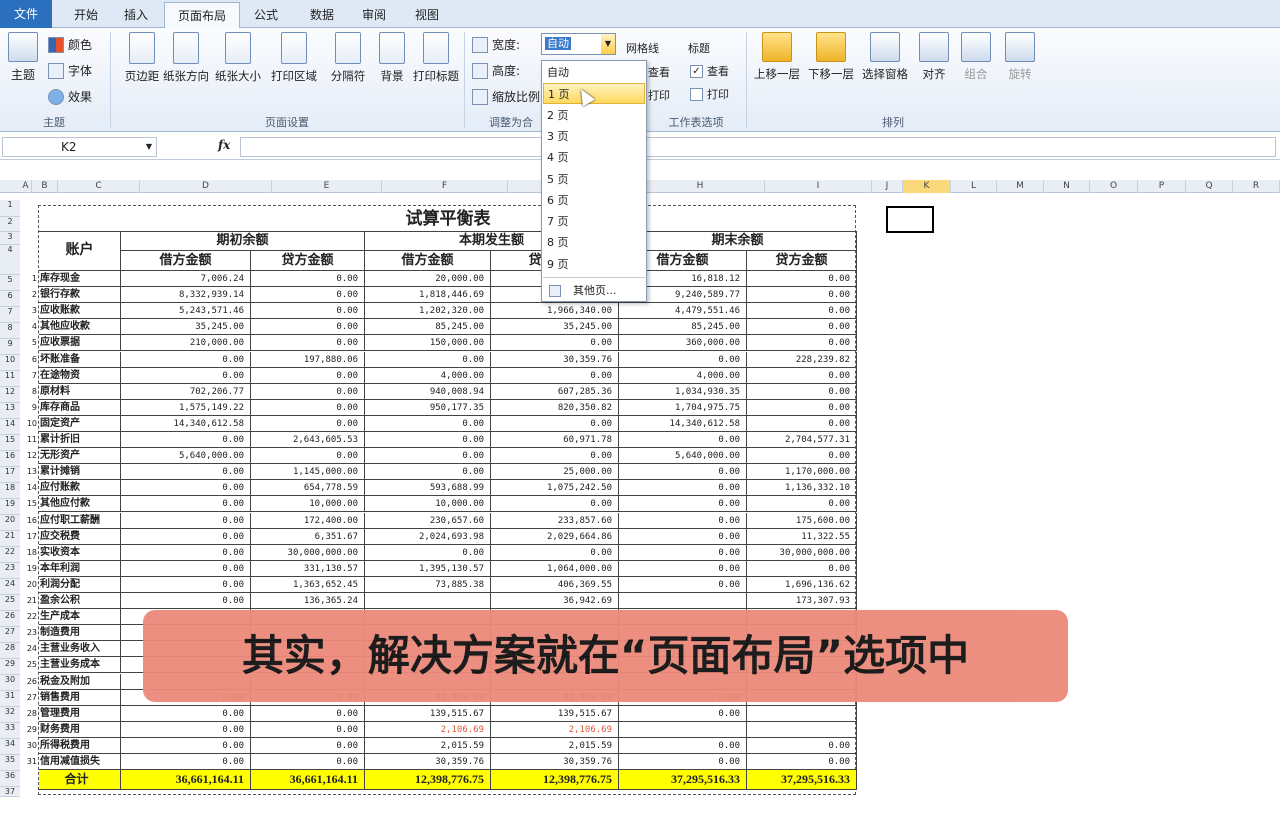  I want to click on row-header-9: 9, so click(10, 347).